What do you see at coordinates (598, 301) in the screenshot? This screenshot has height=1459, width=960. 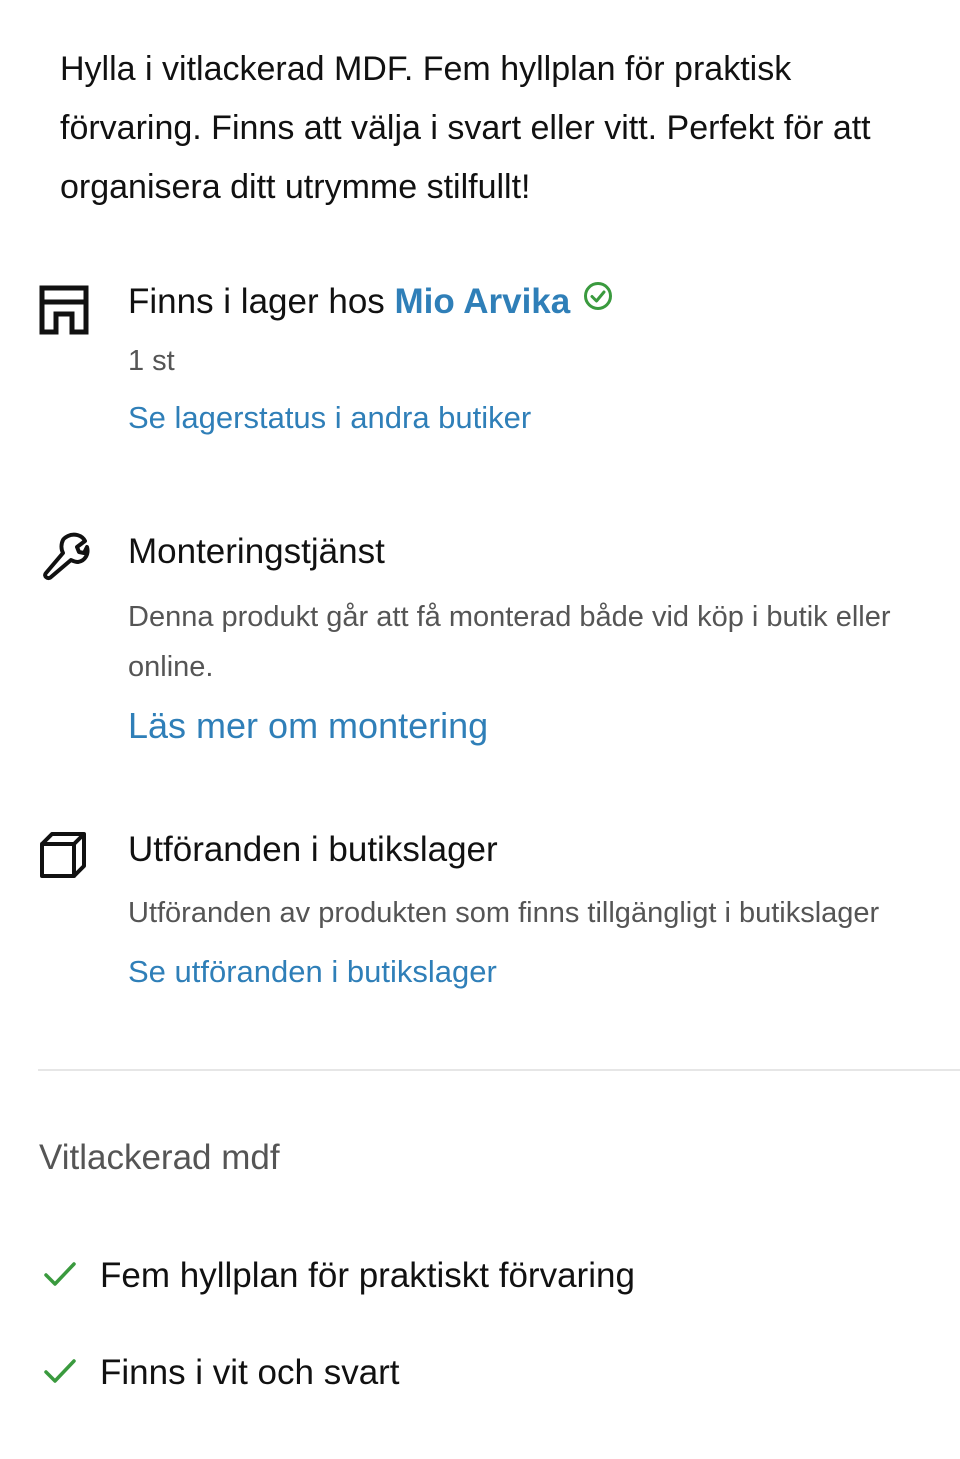 I see `check-circle-icon` at bounding box center [598, 301].